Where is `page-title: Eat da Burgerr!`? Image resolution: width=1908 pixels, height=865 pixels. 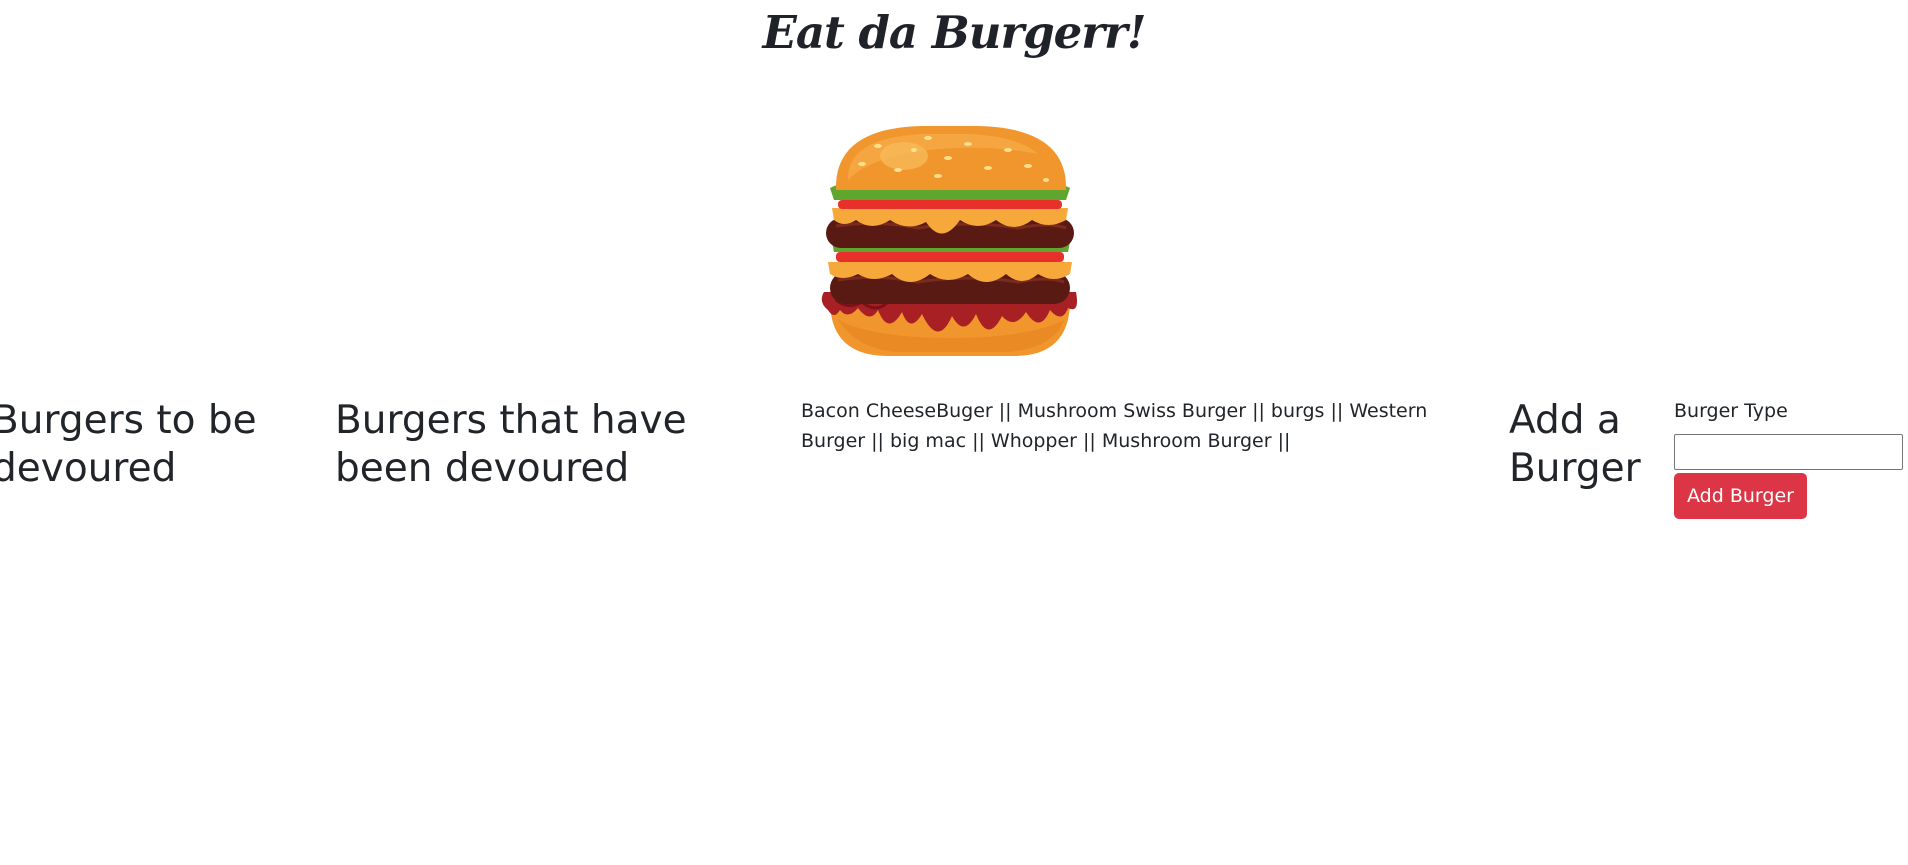 page-title: Eat da Burgerr! is located at coordinates (954, 32).